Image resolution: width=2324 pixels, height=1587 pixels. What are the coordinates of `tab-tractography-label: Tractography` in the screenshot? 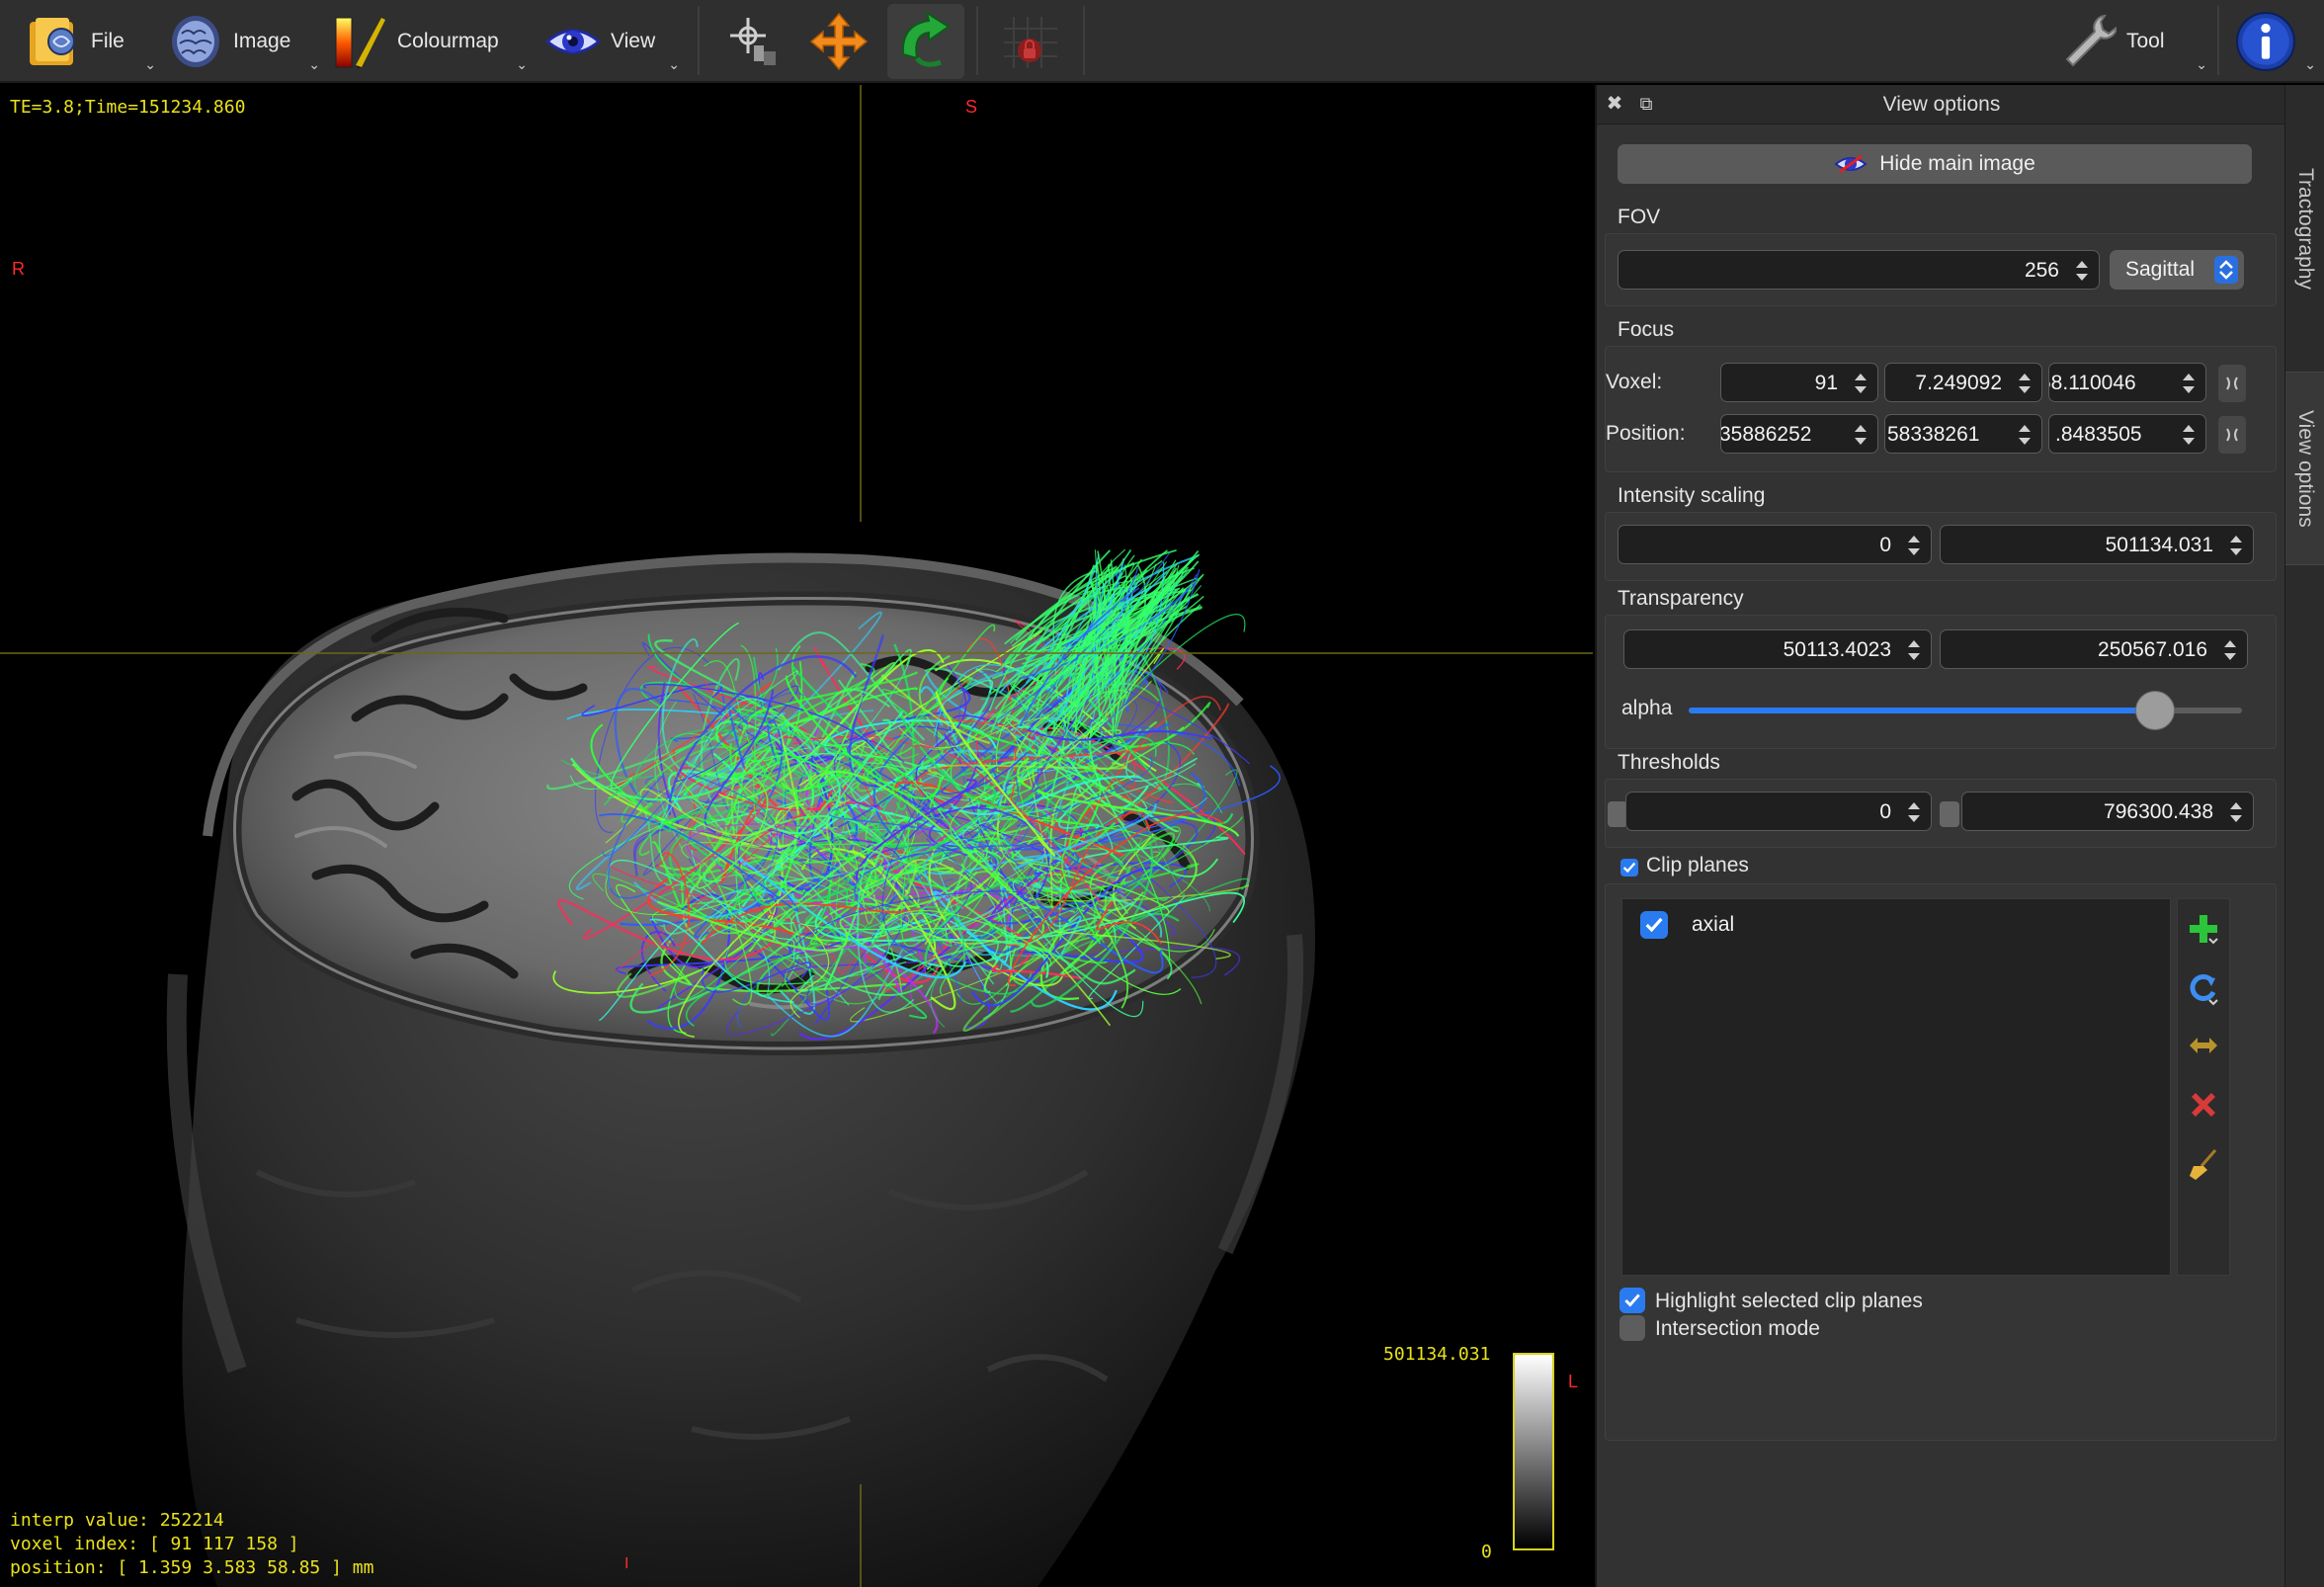 It's located at (2305, 228).